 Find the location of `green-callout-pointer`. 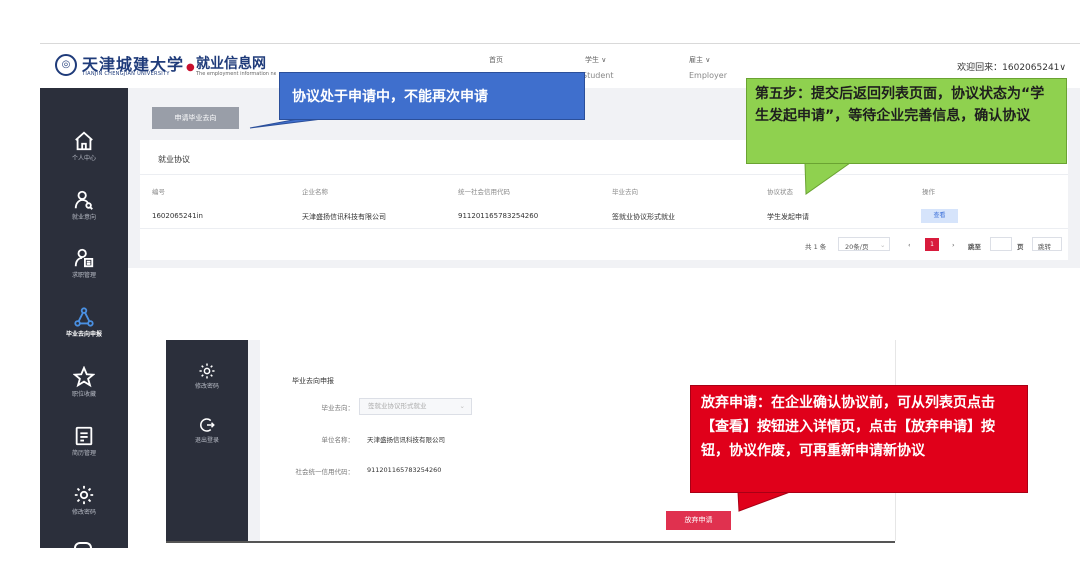

green-callout-pointer is located at coordinates (828, 178).